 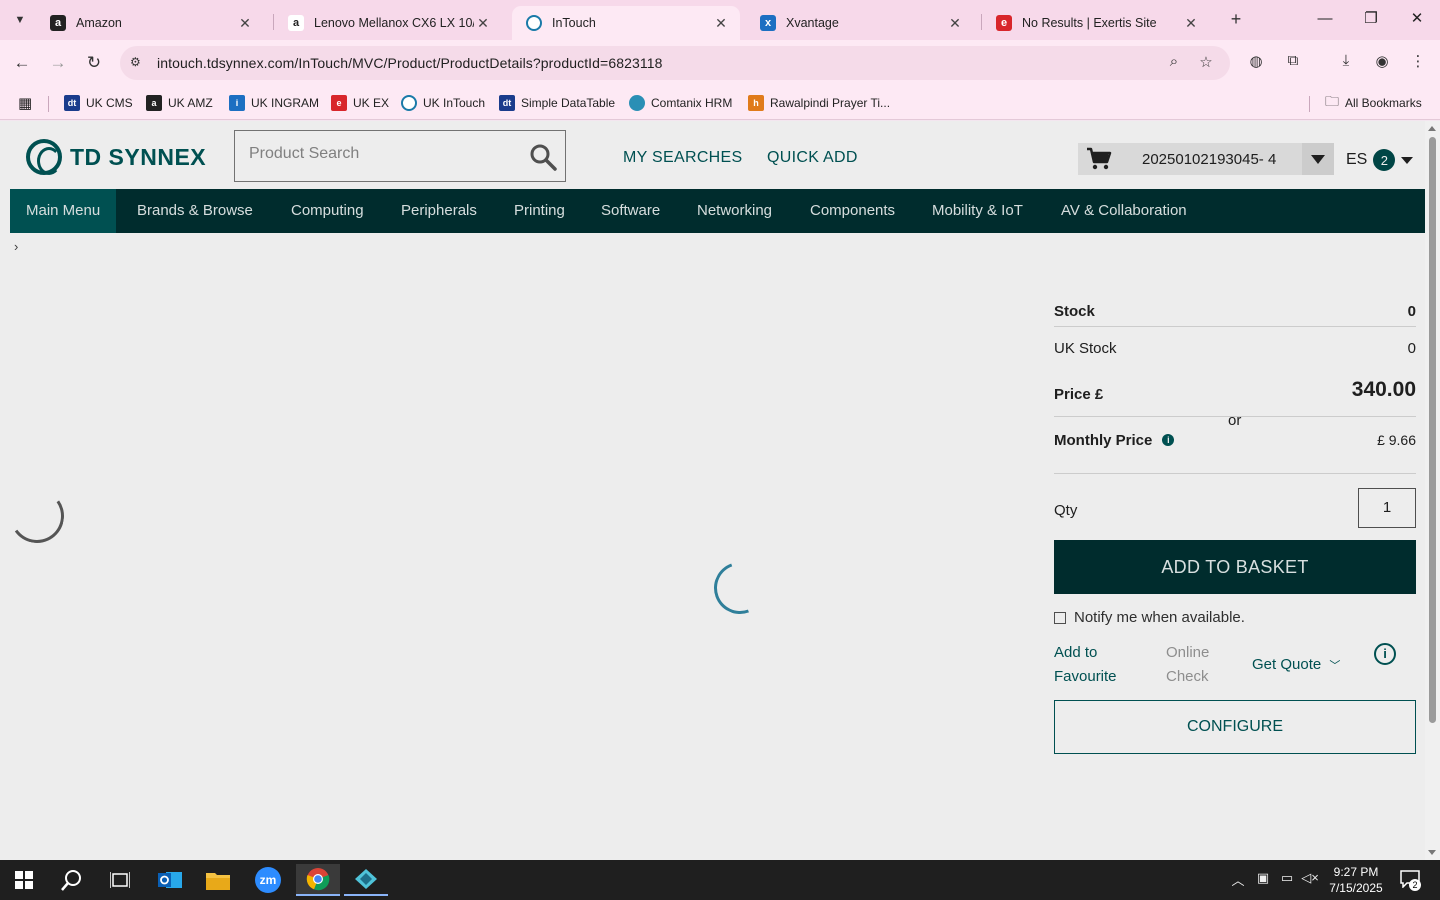 What do you see at coordinates (318, 880) in the screenshot?
I see `chrome-icon` at bounding box center [318, 880].